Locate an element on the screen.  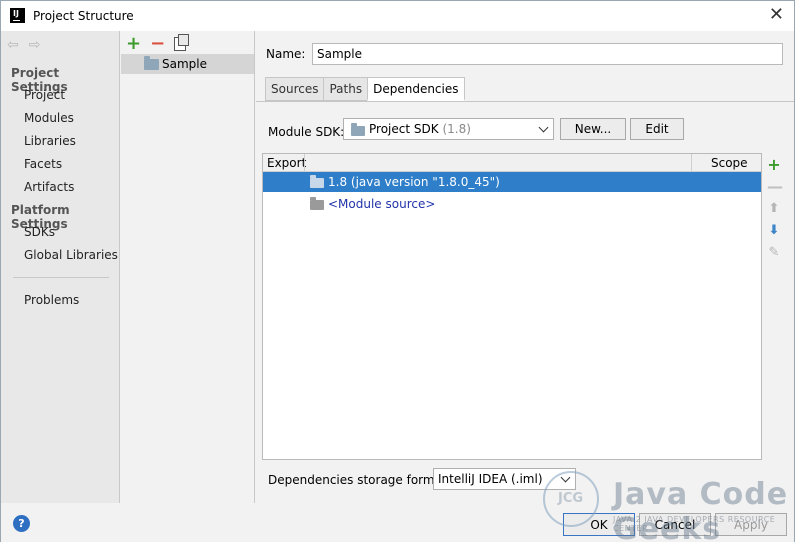
sdk-version: (1.8) is located at coordinates (456, 129).